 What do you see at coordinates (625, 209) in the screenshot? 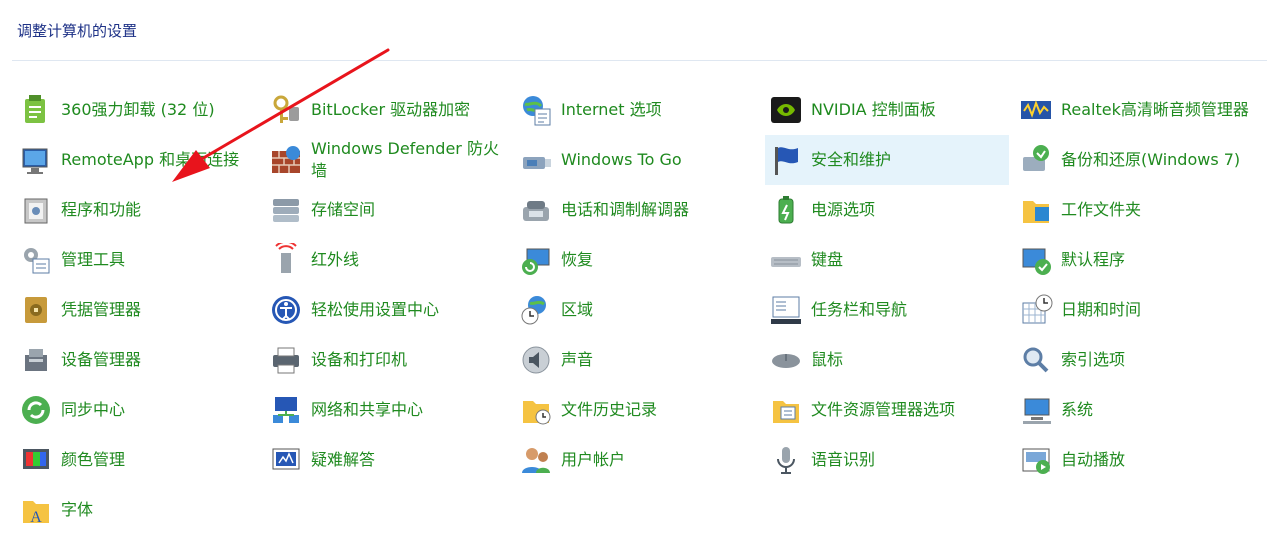
I see `control-panel-item-label: 电话和调制解调器` at bounding box center [625, 209].